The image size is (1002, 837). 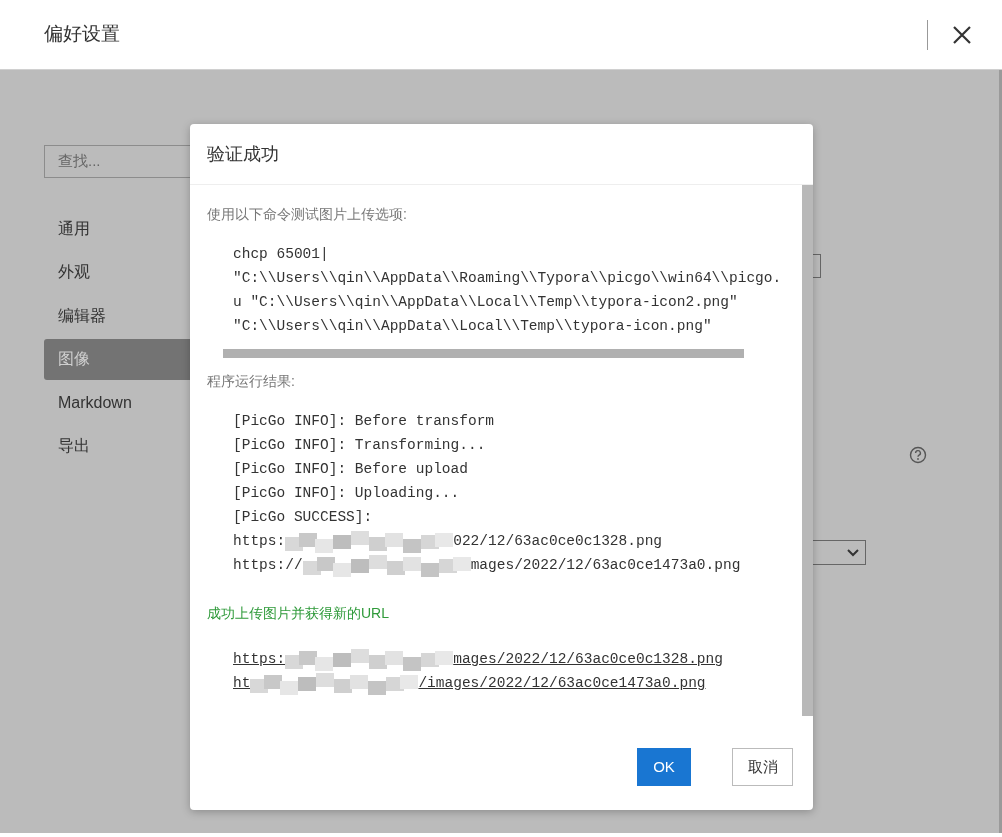 What do you see at coordinates (243, 154) in the screenshot?
I see `dialog-title: 验证成功` at bounding box center [243, 154].